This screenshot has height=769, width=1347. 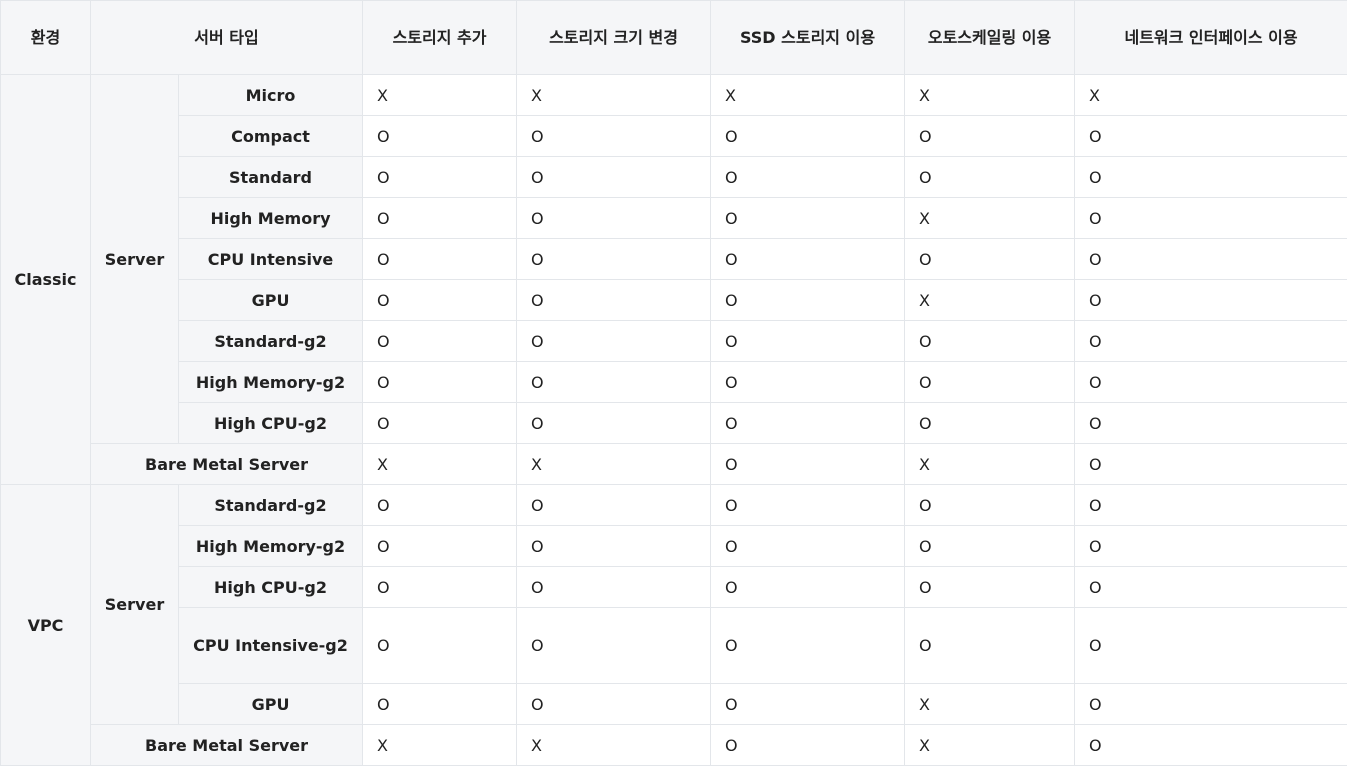 I want to click on server-type-cell: Standard-g2, so click(x=270, y=341).